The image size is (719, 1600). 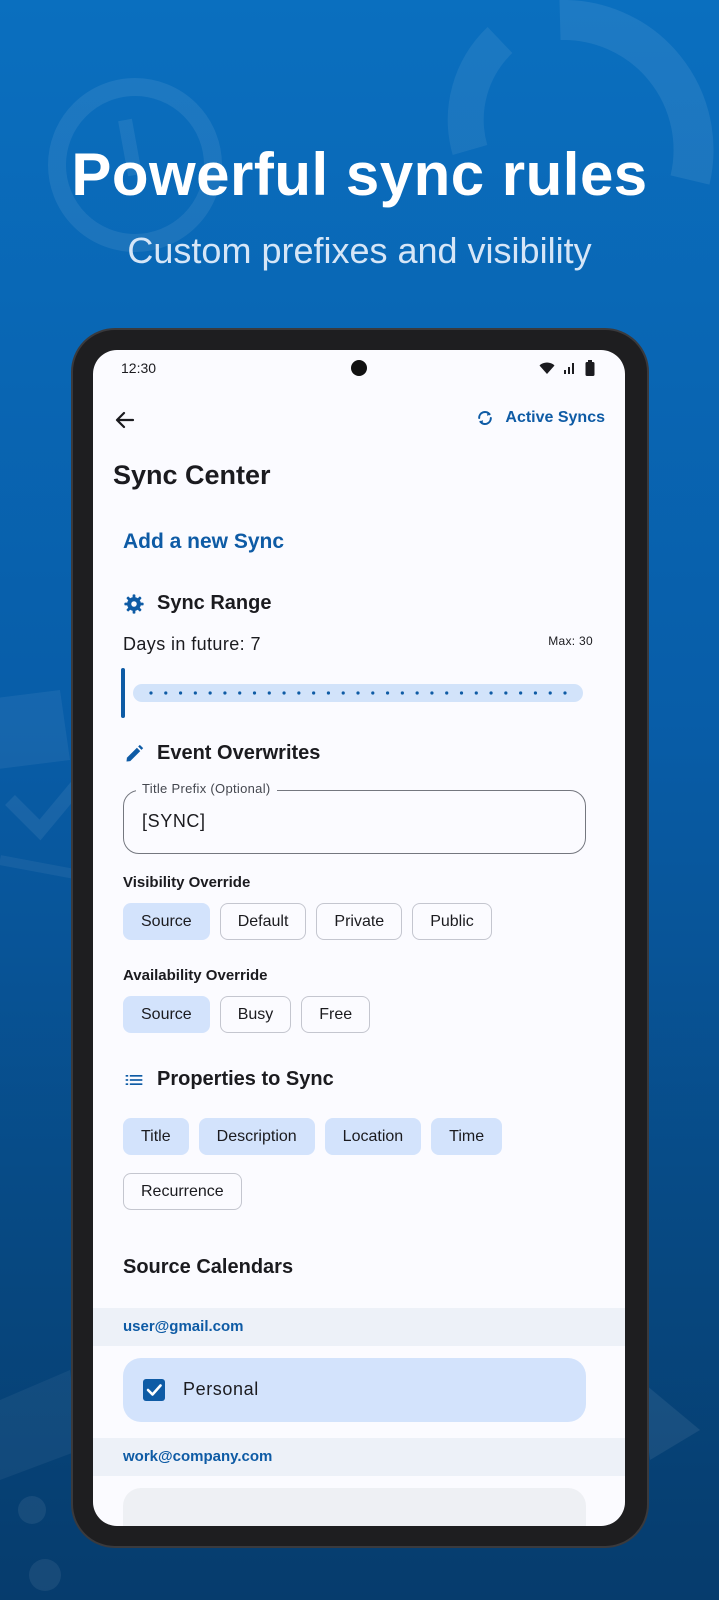 What do you see at coordinates (198, 1456) in the screenshot?
I see `account-email: work@company.com` at bounding box center [198, 1456].